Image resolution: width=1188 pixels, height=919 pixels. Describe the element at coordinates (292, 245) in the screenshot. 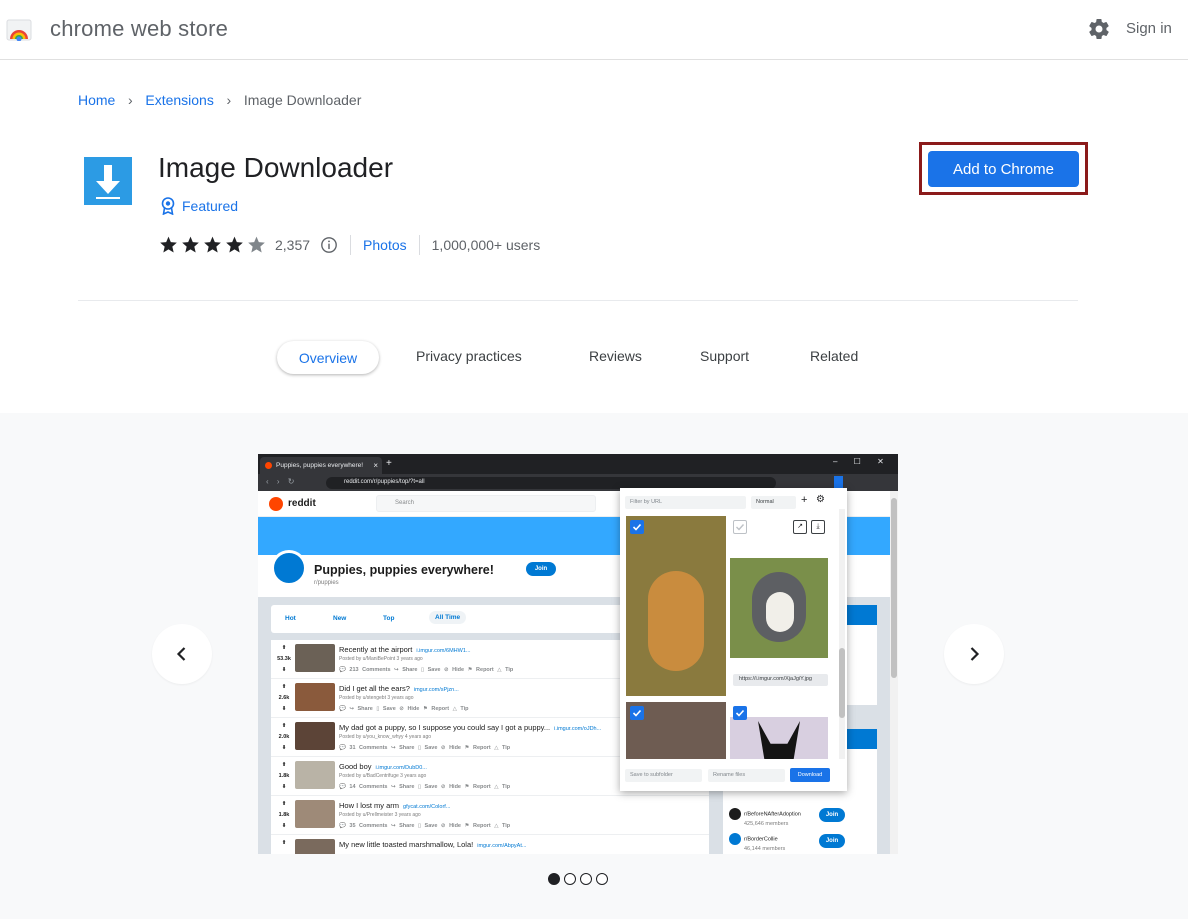

I see `rating-count: 2,357` at that location.